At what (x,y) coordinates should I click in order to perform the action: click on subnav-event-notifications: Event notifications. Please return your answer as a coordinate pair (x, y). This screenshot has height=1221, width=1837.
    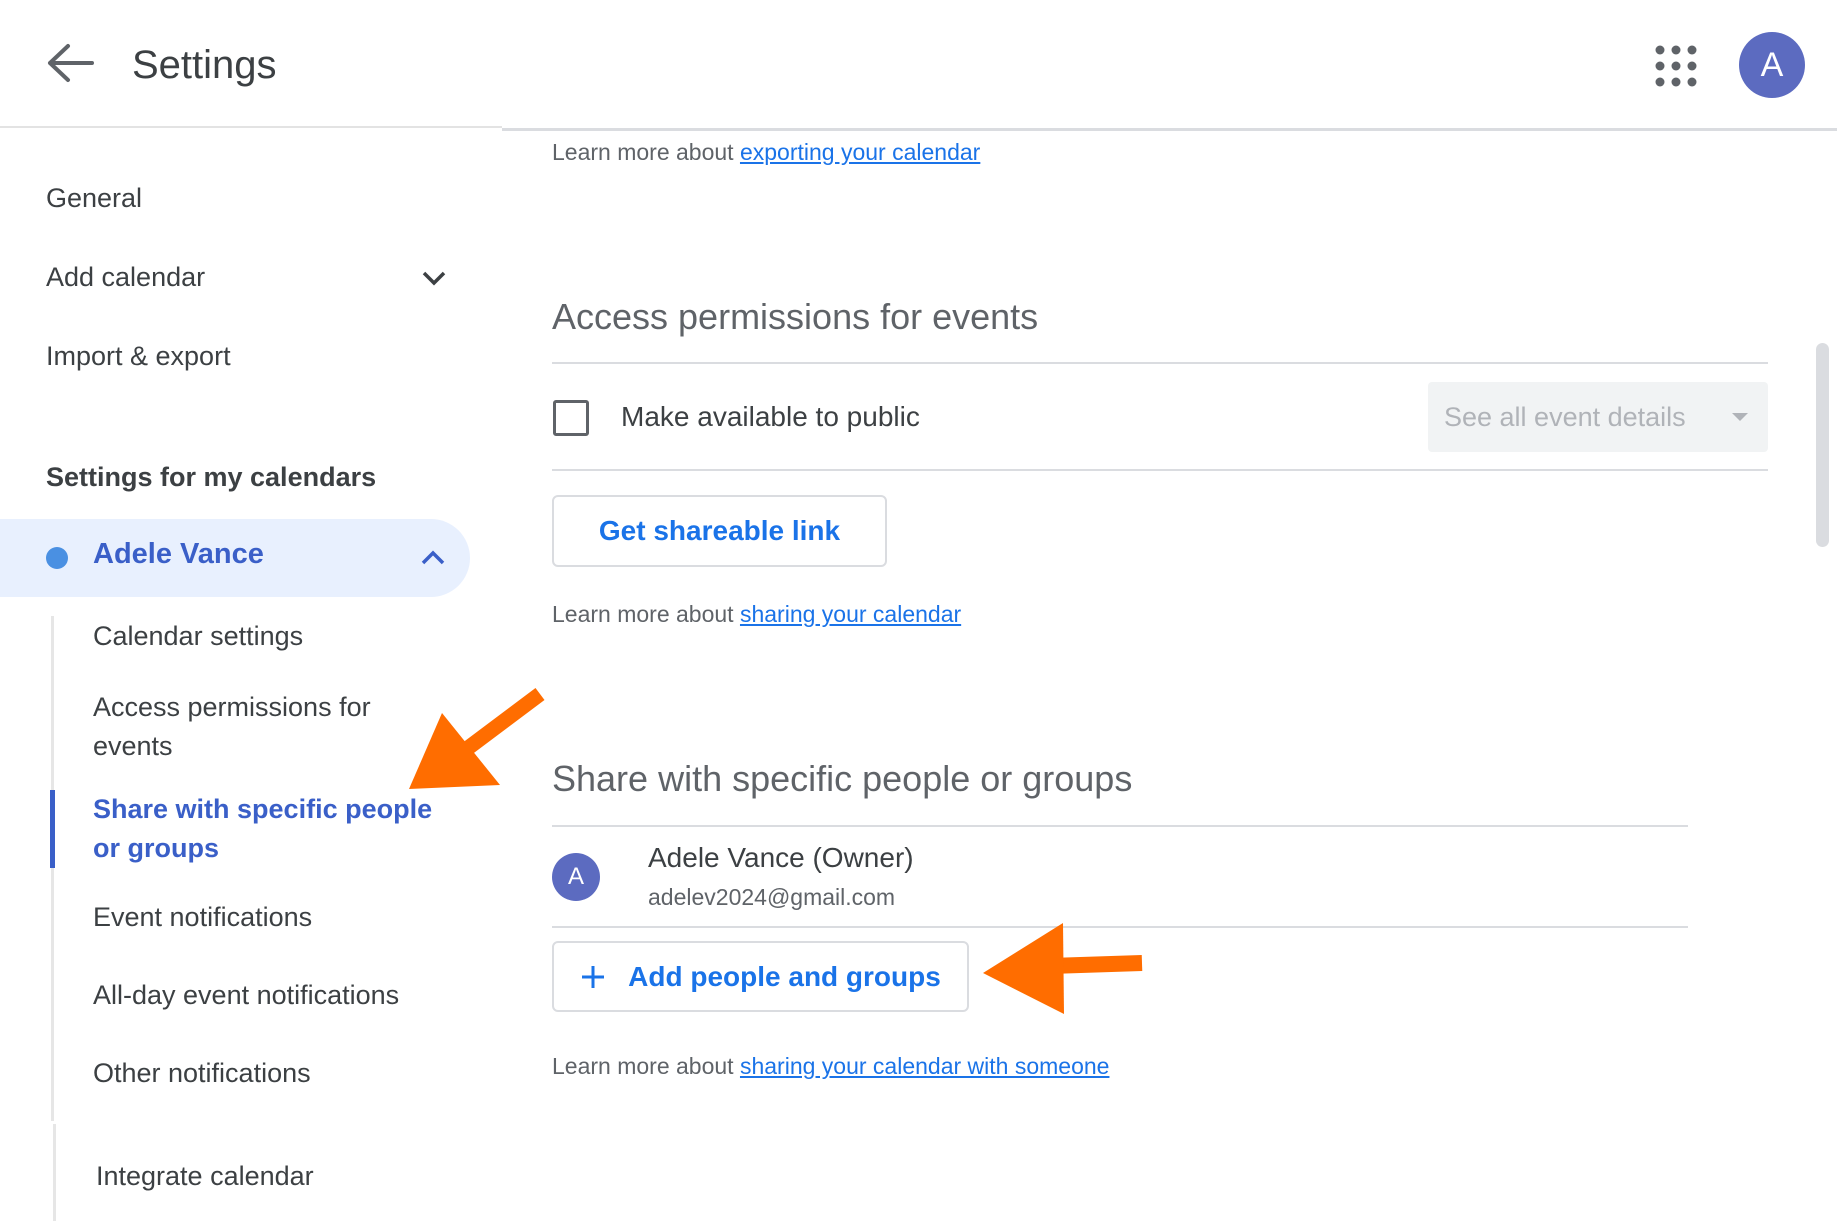
    Looking at the image, I should click on (273, 917).